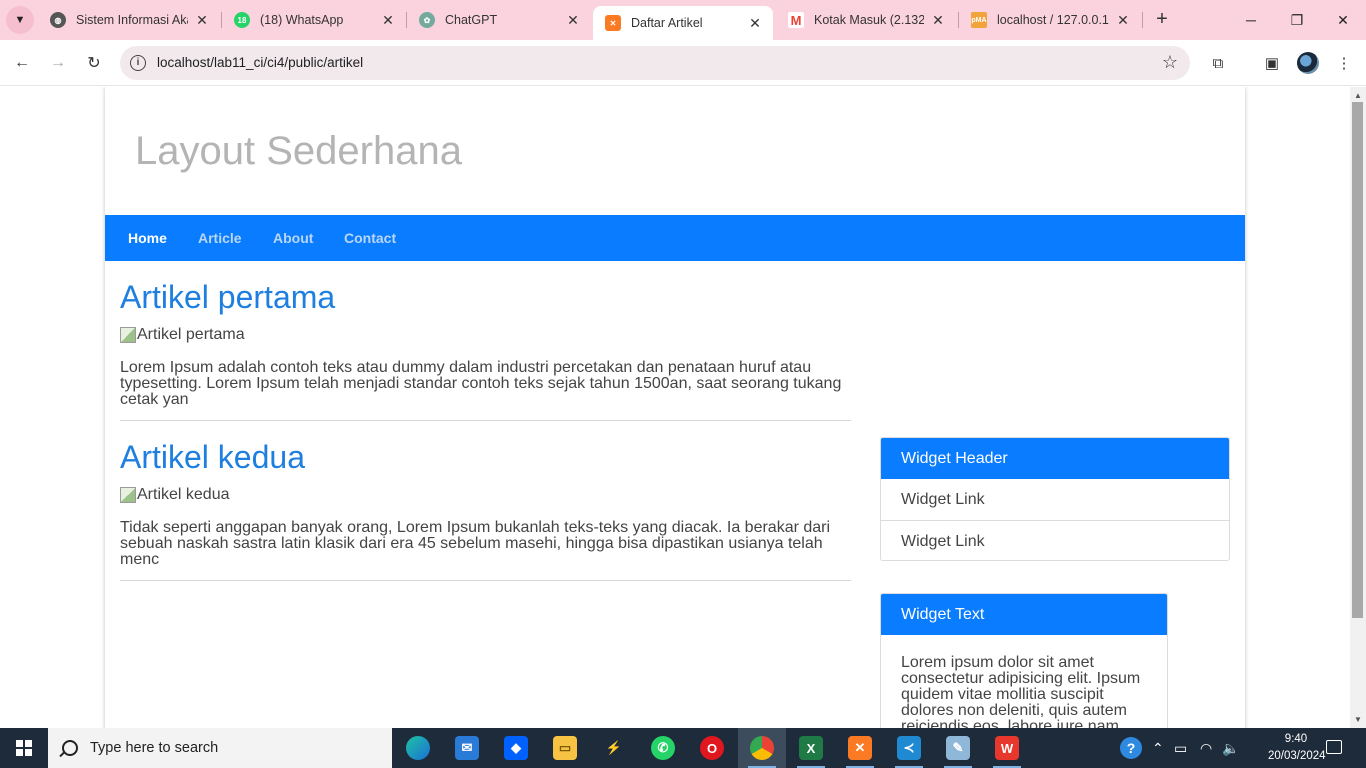 This screenshot has width=1366, height=768. I want to click on taskbar-xampp: ✕, so click(860, 748).